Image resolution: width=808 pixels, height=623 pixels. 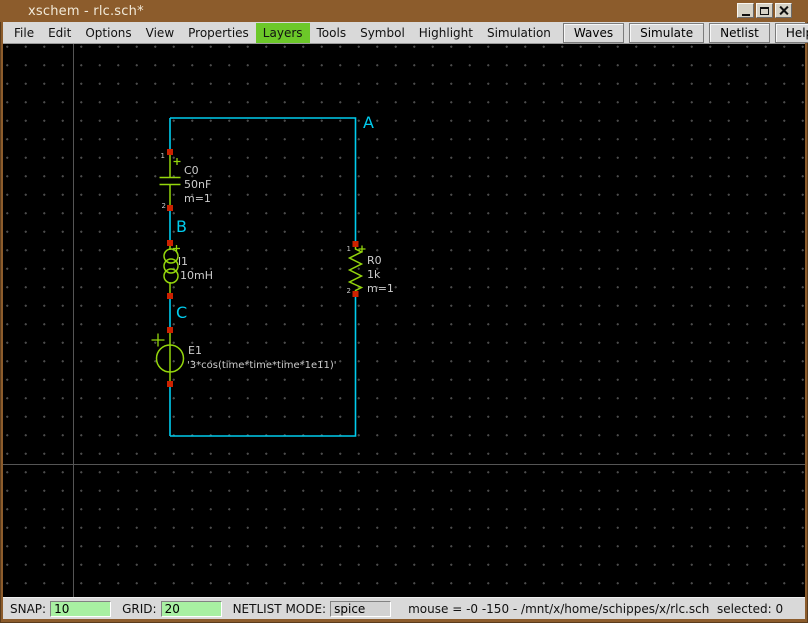 What do you see at coordinates (279, 608) in the screenshot?
I see `netlist-mode-label: NETLIST MODE:` at bounding box center [279, 608].